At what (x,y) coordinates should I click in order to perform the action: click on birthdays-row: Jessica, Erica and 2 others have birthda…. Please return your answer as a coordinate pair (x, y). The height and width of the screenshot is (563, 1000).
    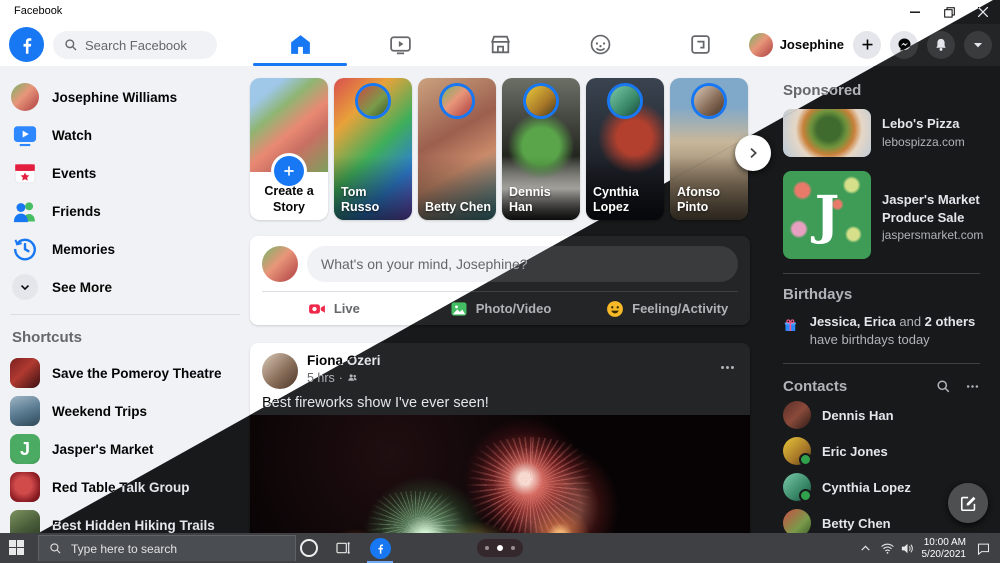
    Looking at the image, I should click on (881, 331).